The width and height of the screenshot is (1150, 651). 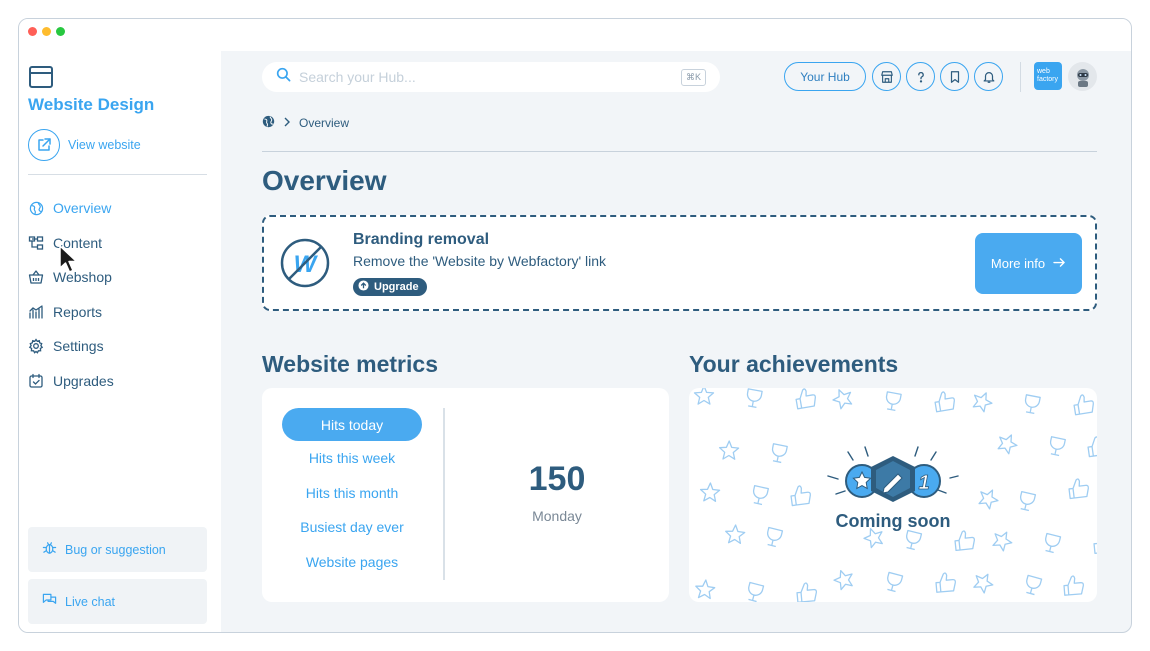 What do you see at coordinates (575, 35) in the screenshot?
I see `title-bar` at bounding box center [575, 35].